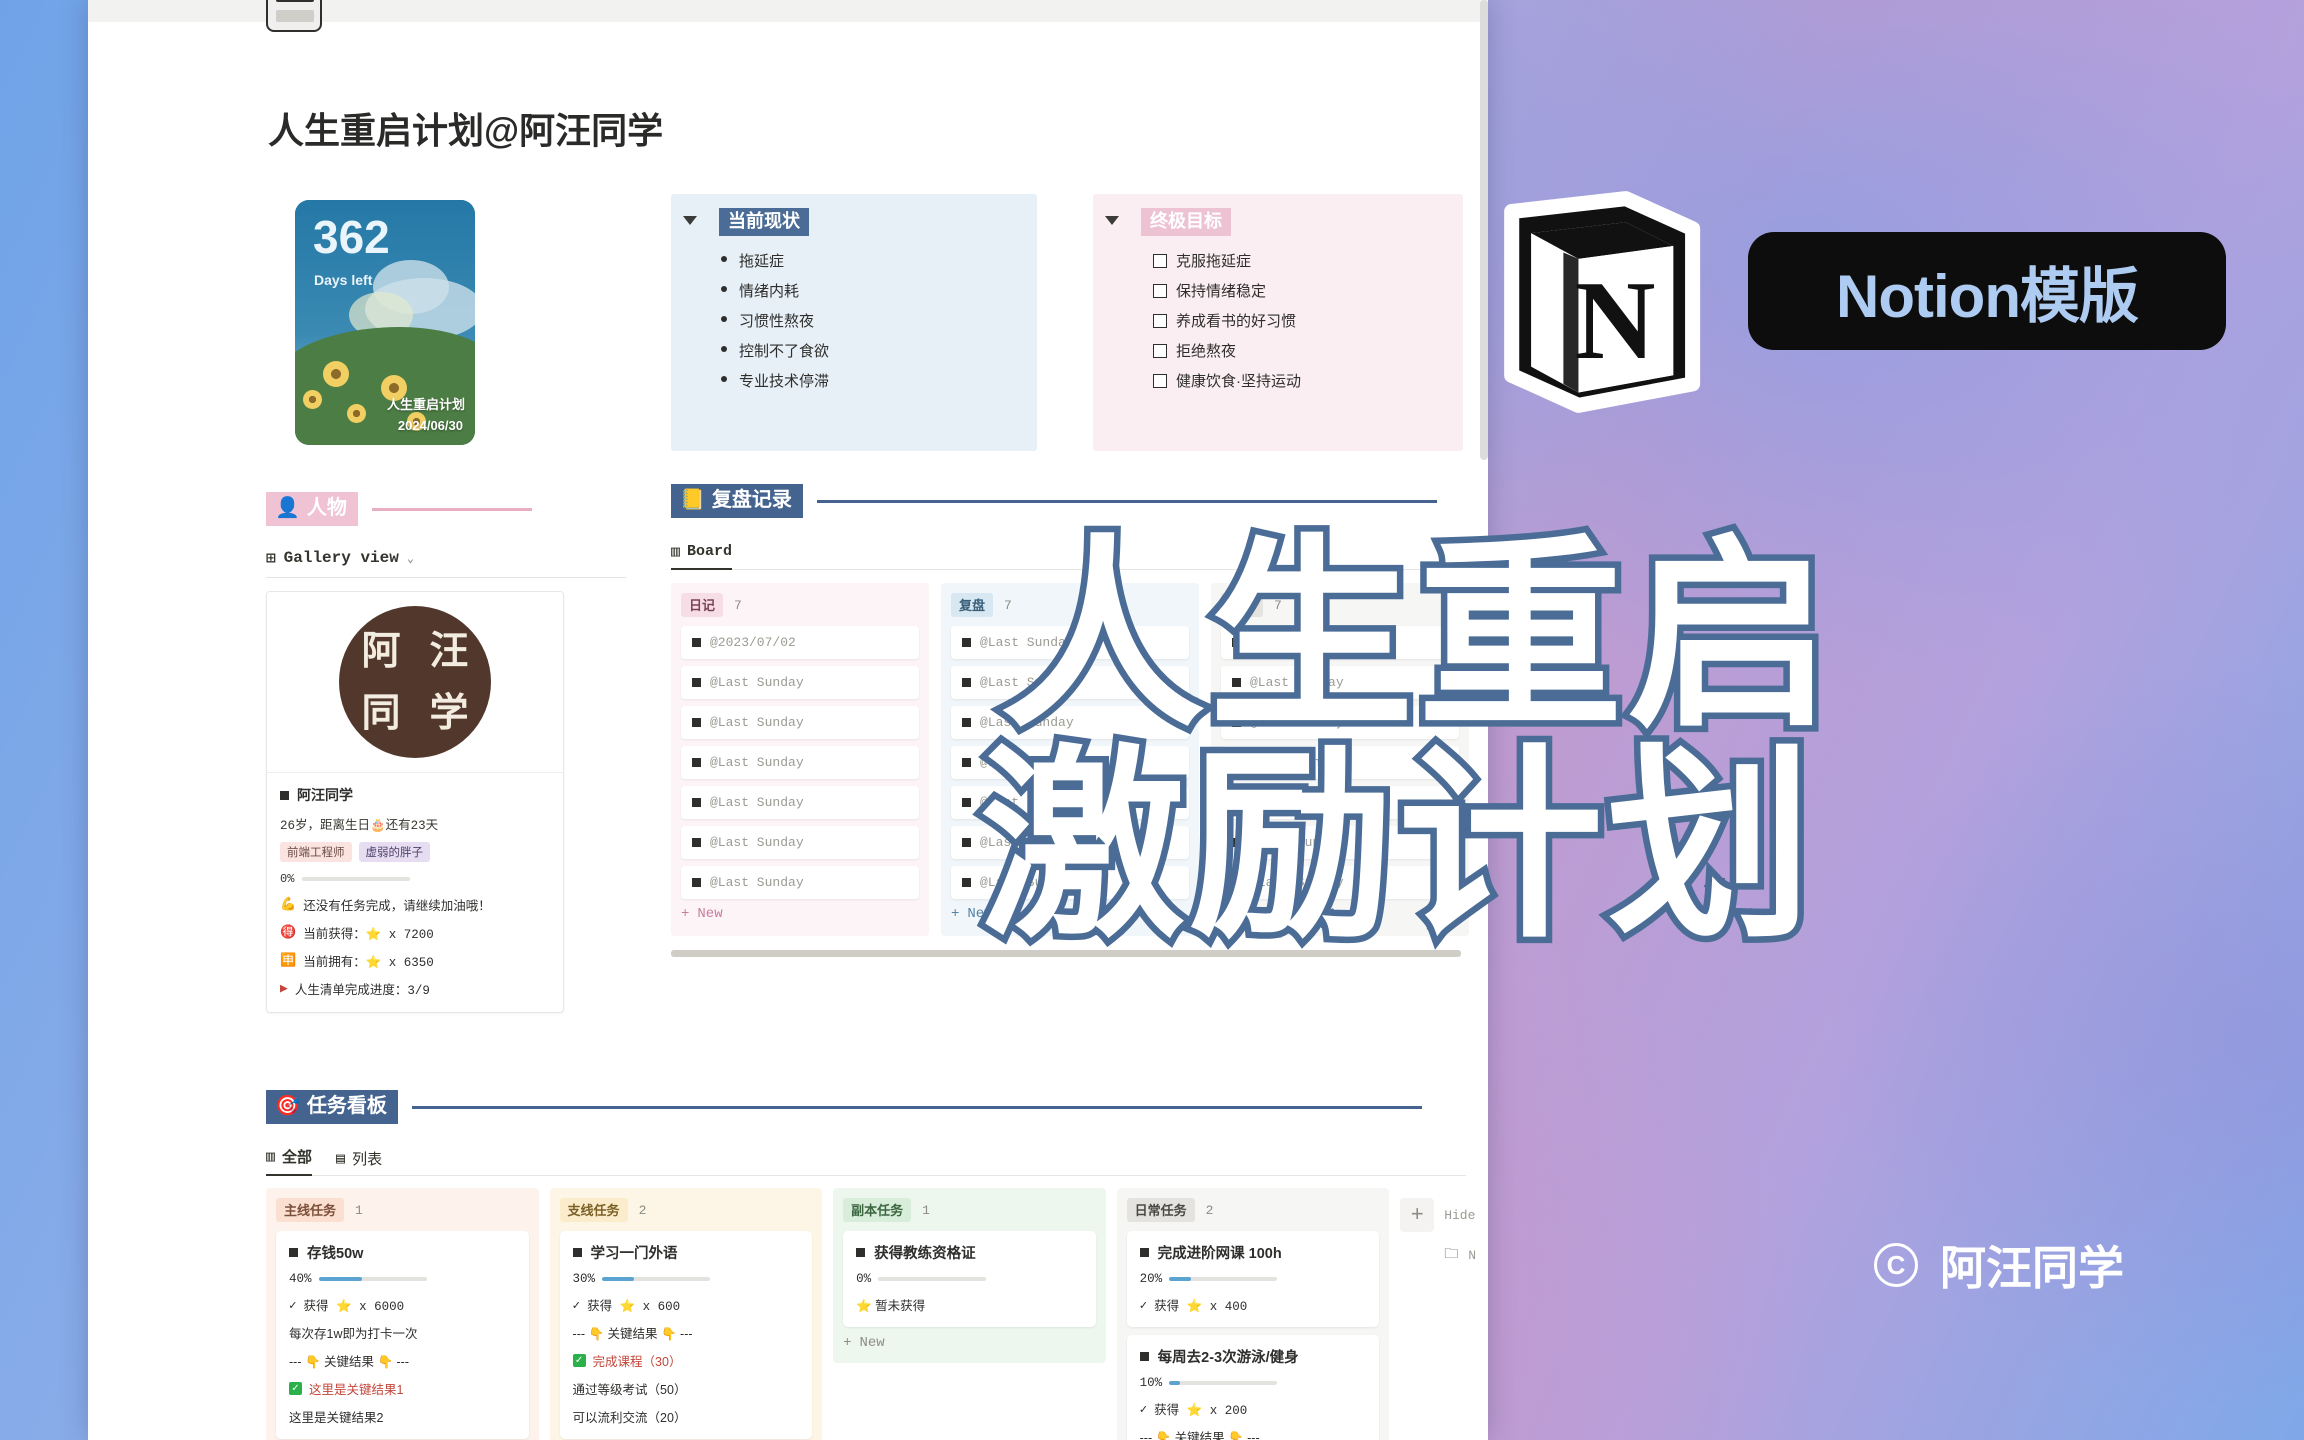  What do you see at coordinates (1206, 352) in the screenshot?
I see `checklist-label: 拒绝熬夜` at bounding box center [1206, 352].